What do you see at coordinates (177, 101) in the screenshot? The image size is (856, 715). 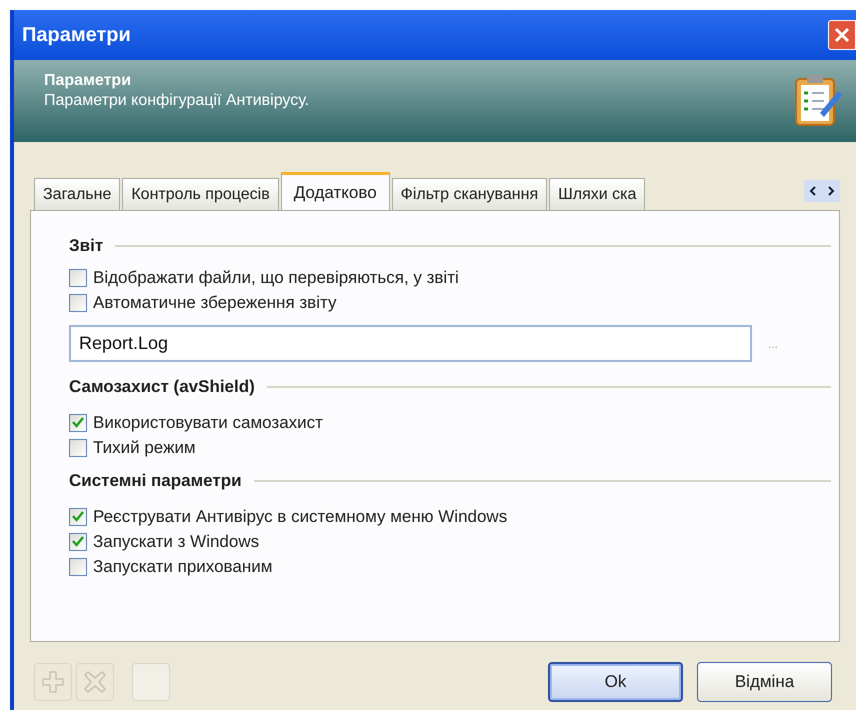 I see `header-subtitle: Параметри конфігурації Антивірусу.` at bounding box center [177, 101].